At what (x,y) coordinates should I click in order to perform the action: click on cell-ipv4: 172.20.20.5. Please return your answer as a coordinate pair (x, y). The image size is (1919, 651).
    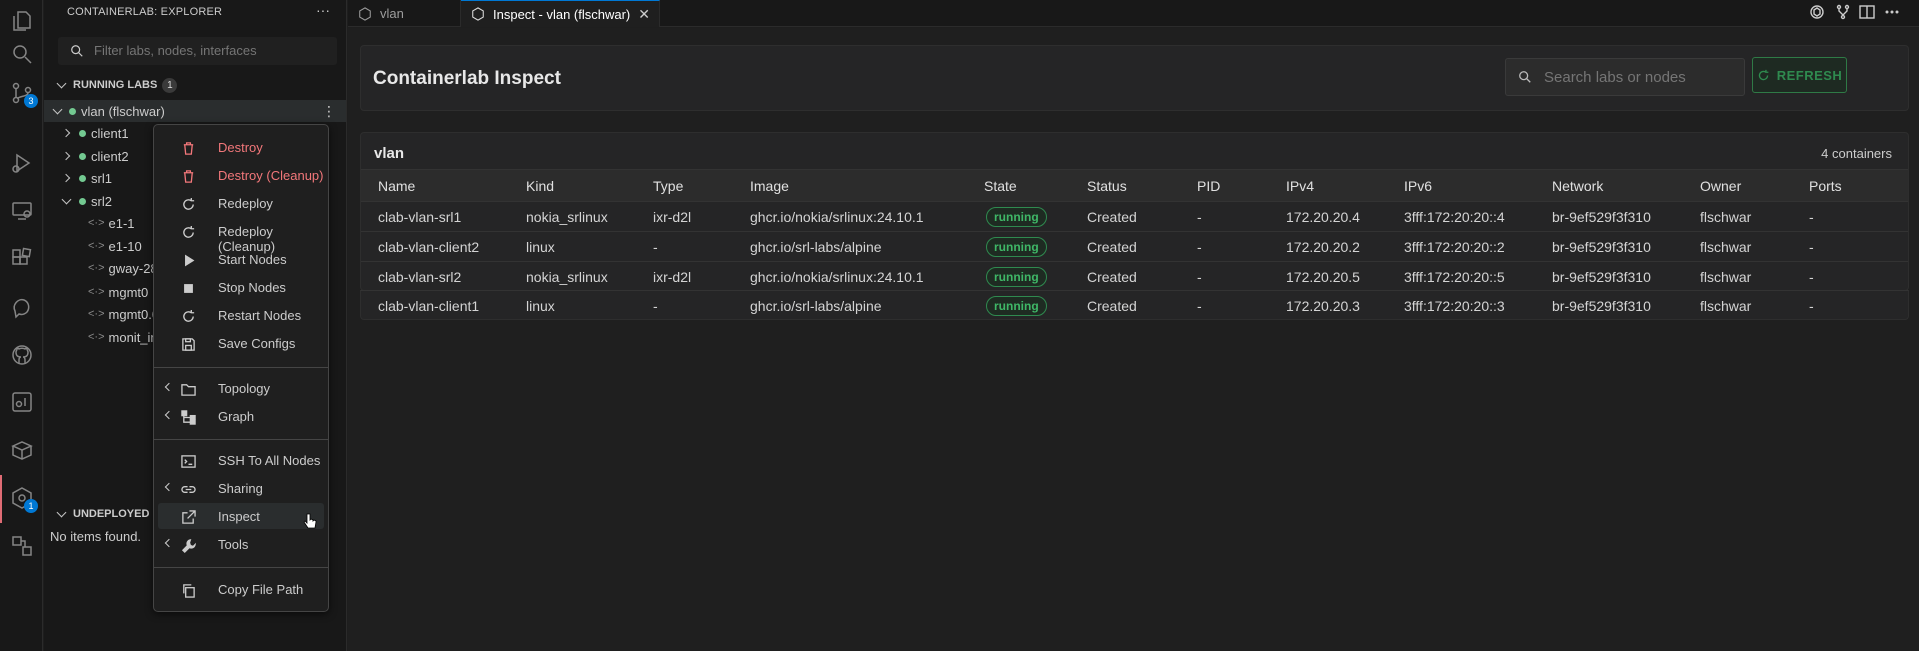
    Looking at the image, I should click on (1323, 277).